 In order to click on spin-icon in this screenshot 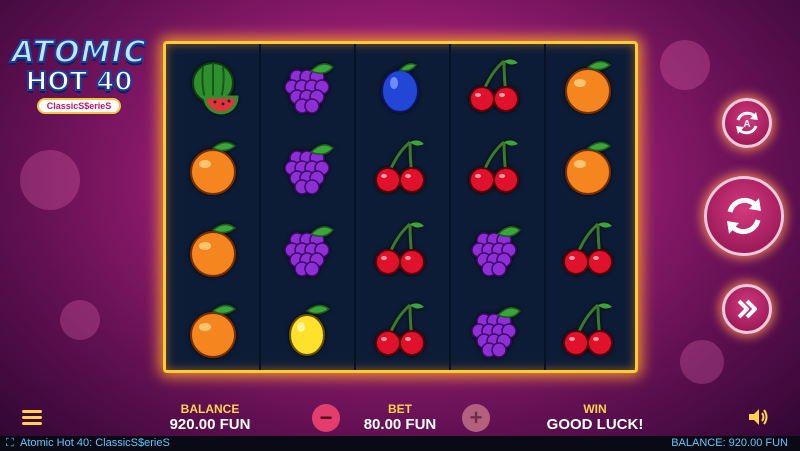, I will do `click(744, 216)`.